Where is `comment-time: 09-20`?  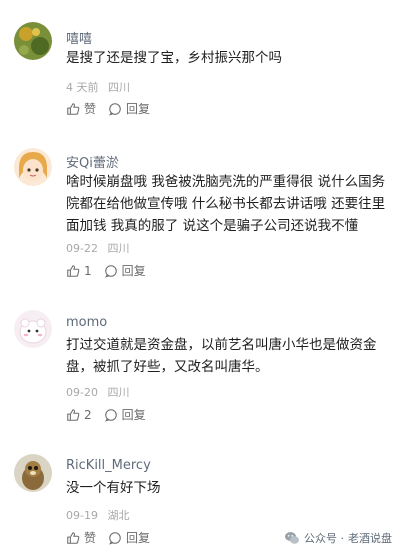
comment-time: 09-20 is located at coordinates (82, 392).